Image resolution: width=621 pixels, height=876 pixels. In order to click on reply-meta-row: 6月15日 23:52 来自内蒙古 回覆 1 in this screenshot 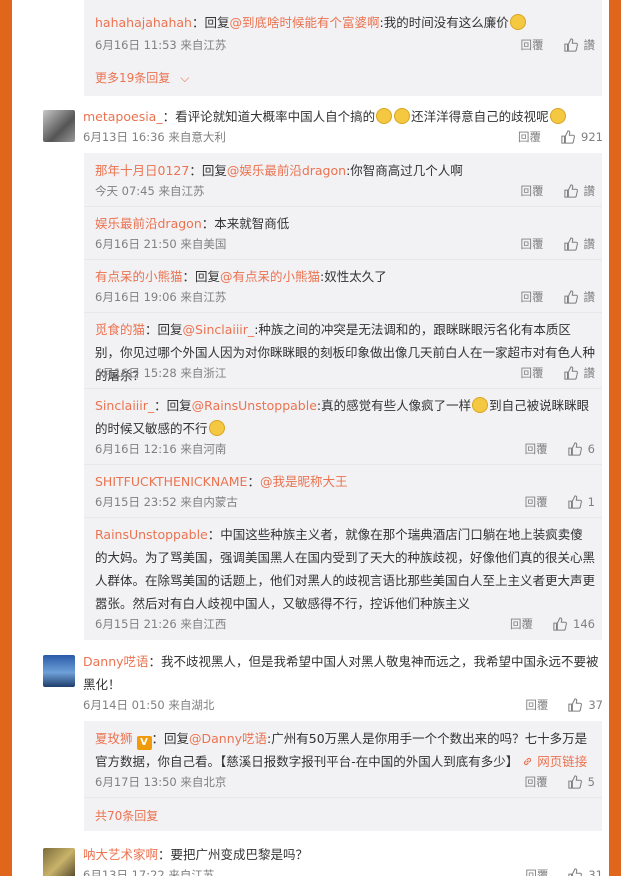, I will do `click(345, 502)`.